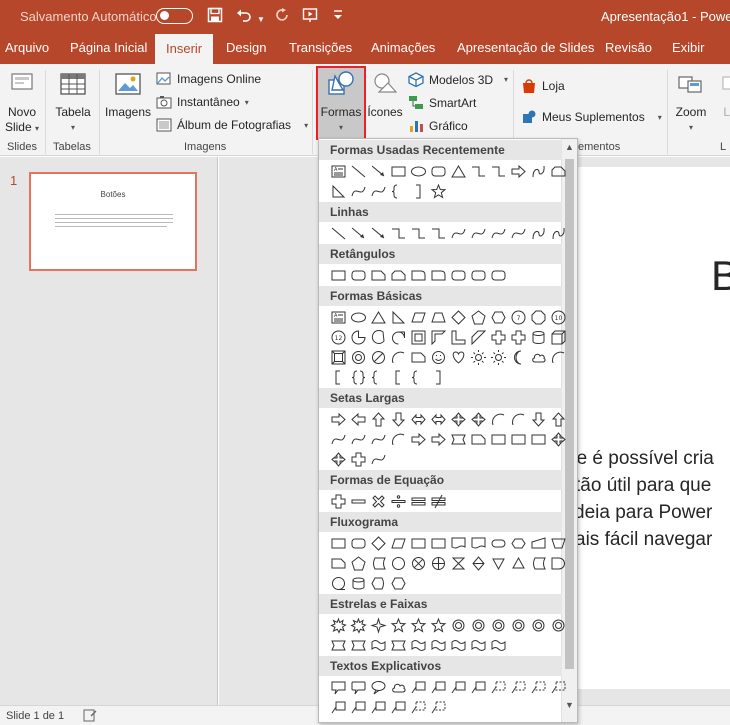 The image size is (730, 725). Describe the element at coordinates (458, 79) in the screenshot. I see `models-3d-button: Modelos 3D ▾` at that location.